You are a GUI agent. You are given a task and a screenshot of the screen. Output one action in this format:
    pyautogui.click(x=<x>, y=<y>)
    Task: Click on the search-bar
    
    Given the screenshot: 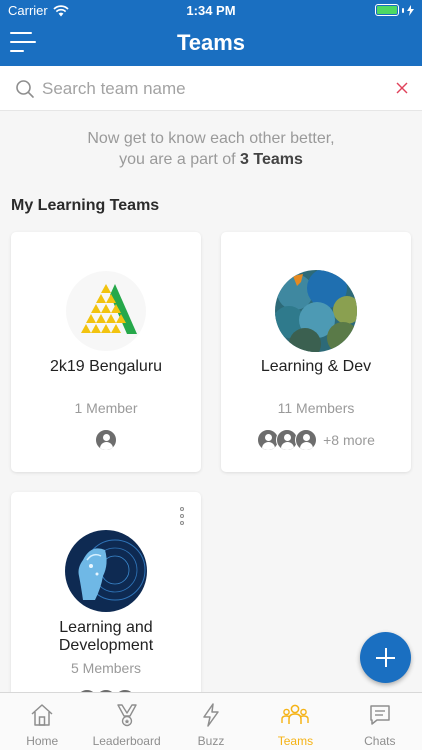 What is the action you would take?
    pyautogui.click(x=211, y=88)
    